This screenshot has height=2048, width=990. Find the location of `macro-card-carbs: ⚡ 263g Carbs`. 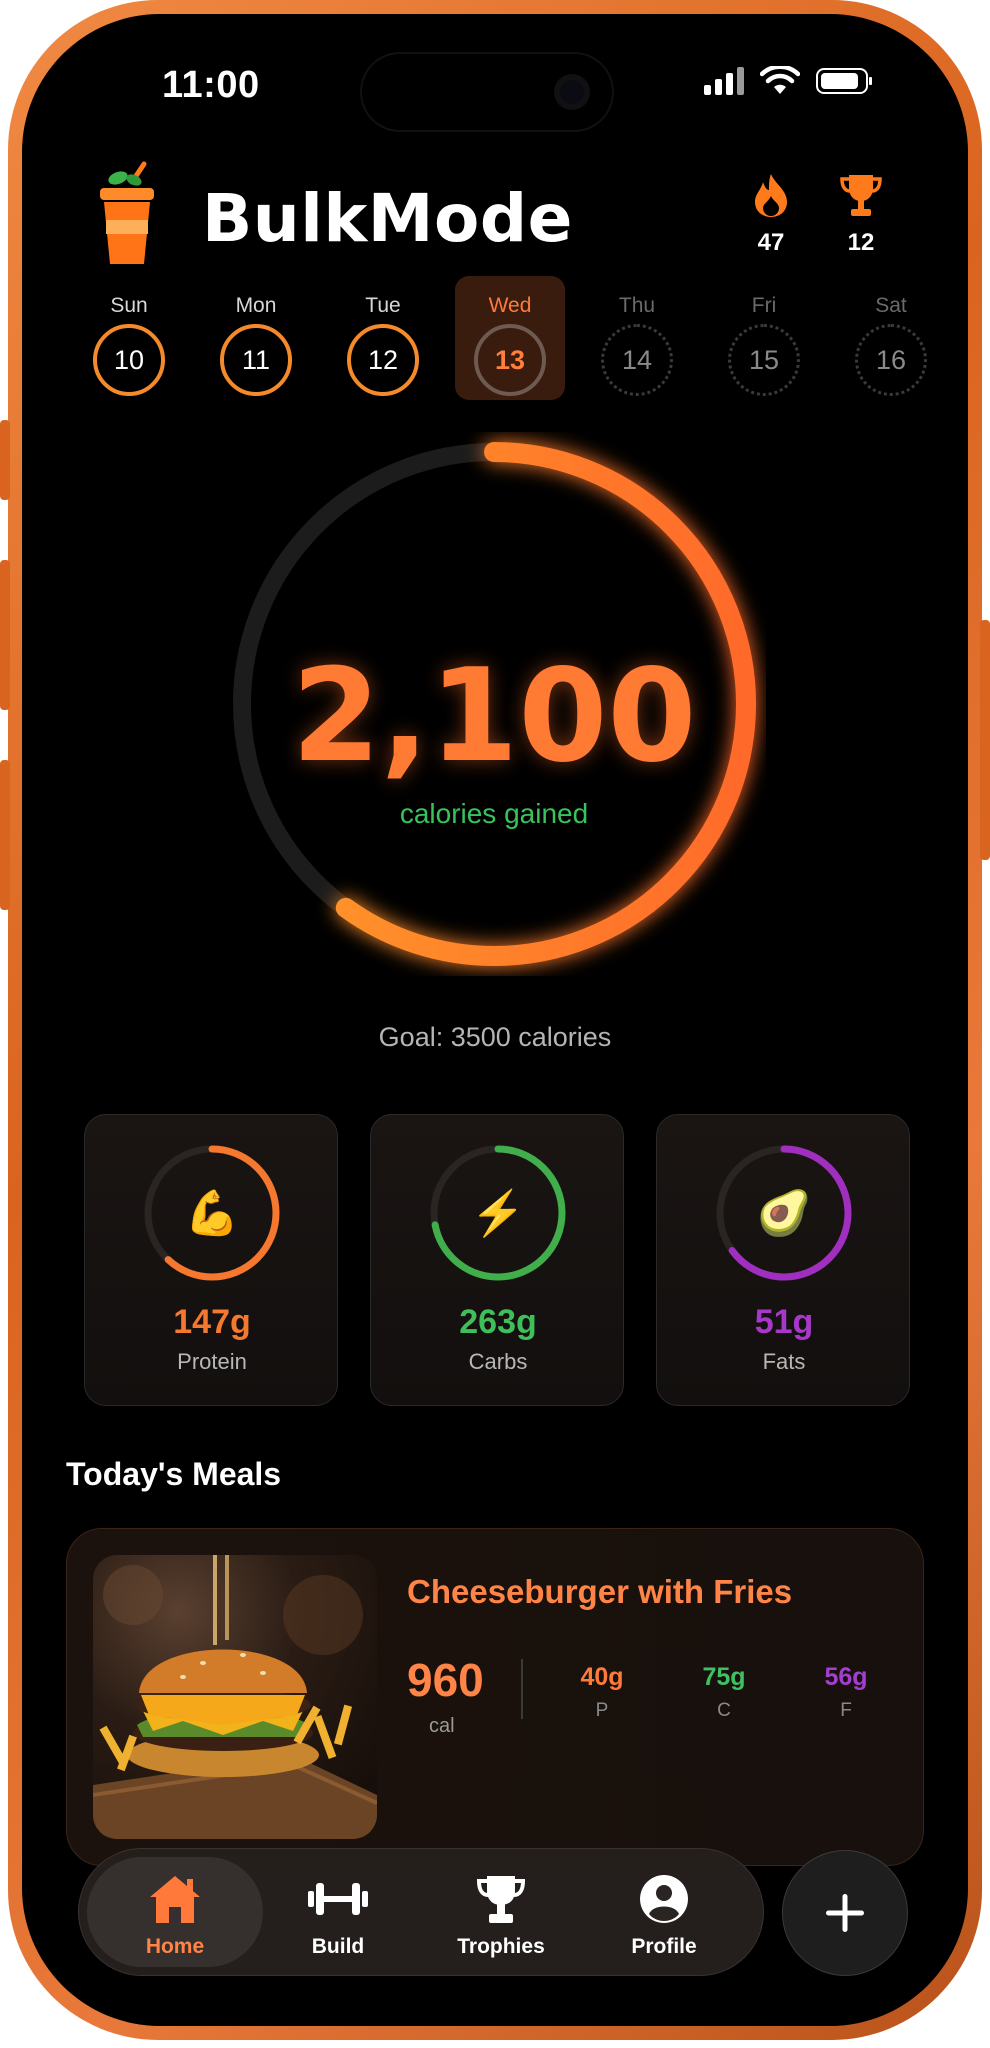

macro-card-carbs: ⚡ 263g Carbs is located at coordinates (497, 1260).